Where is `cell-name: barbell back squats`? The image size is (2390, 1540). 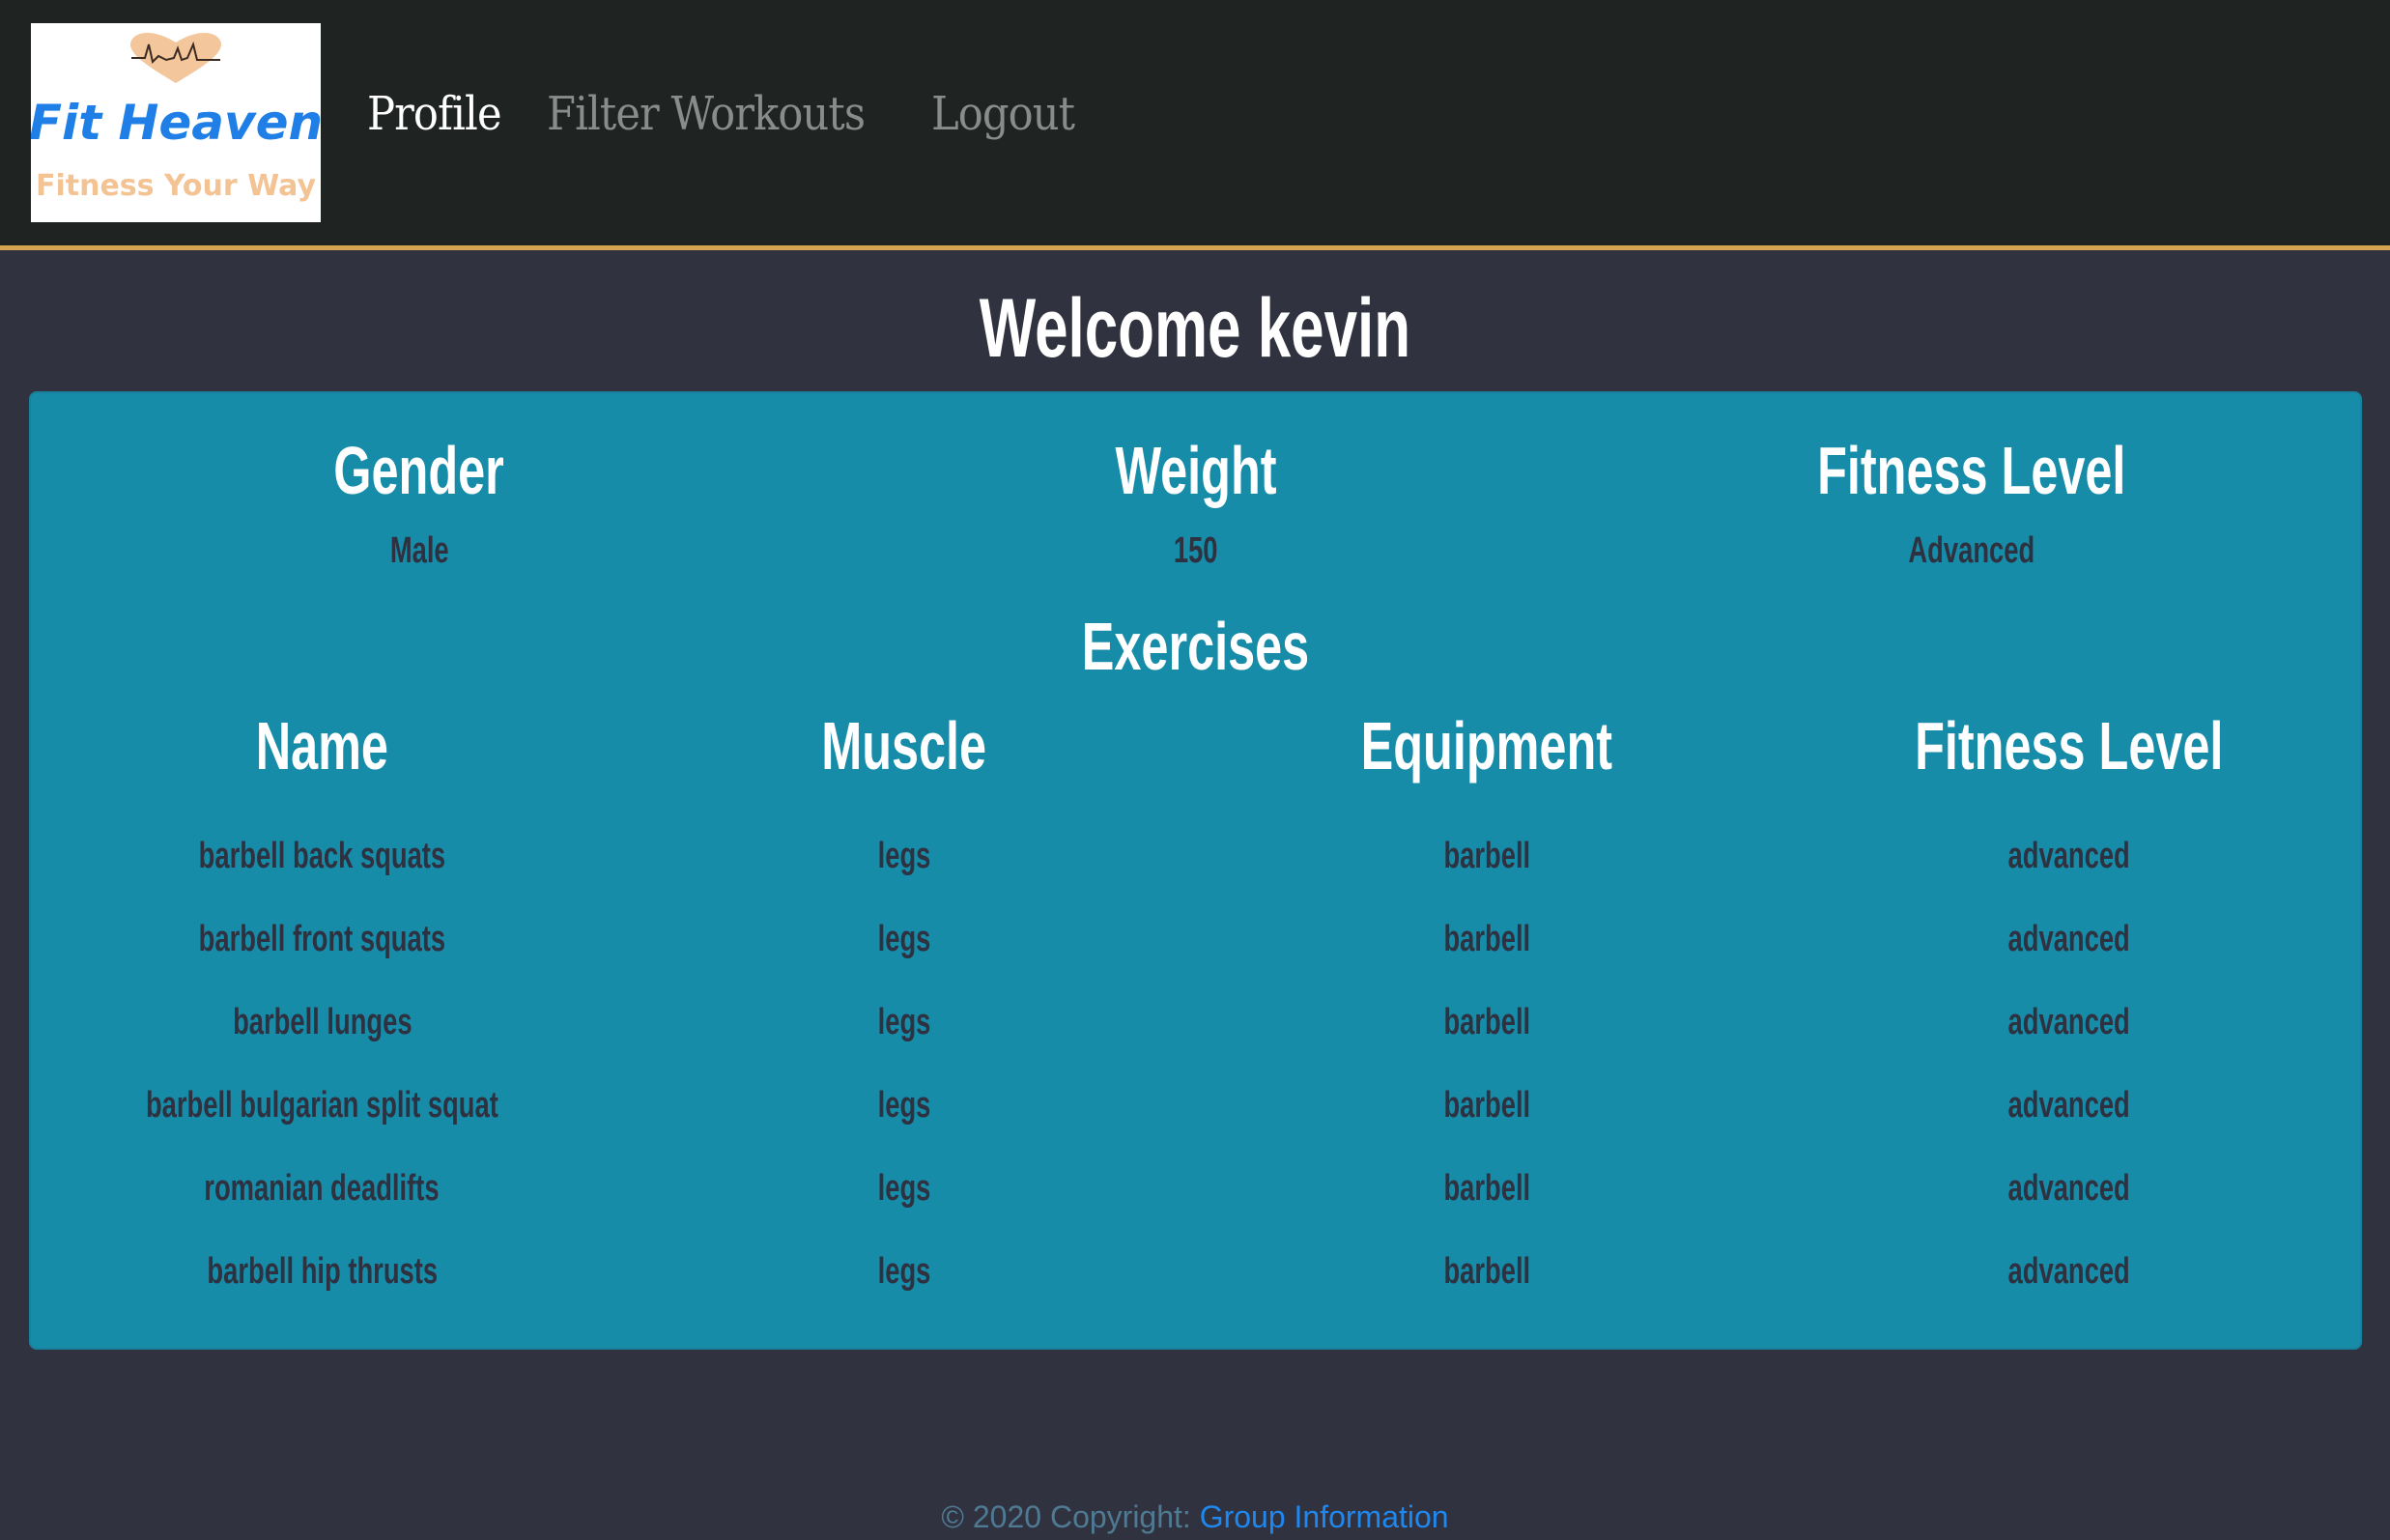
cell-name: barbell back squats is located at coordinates (322, 856).